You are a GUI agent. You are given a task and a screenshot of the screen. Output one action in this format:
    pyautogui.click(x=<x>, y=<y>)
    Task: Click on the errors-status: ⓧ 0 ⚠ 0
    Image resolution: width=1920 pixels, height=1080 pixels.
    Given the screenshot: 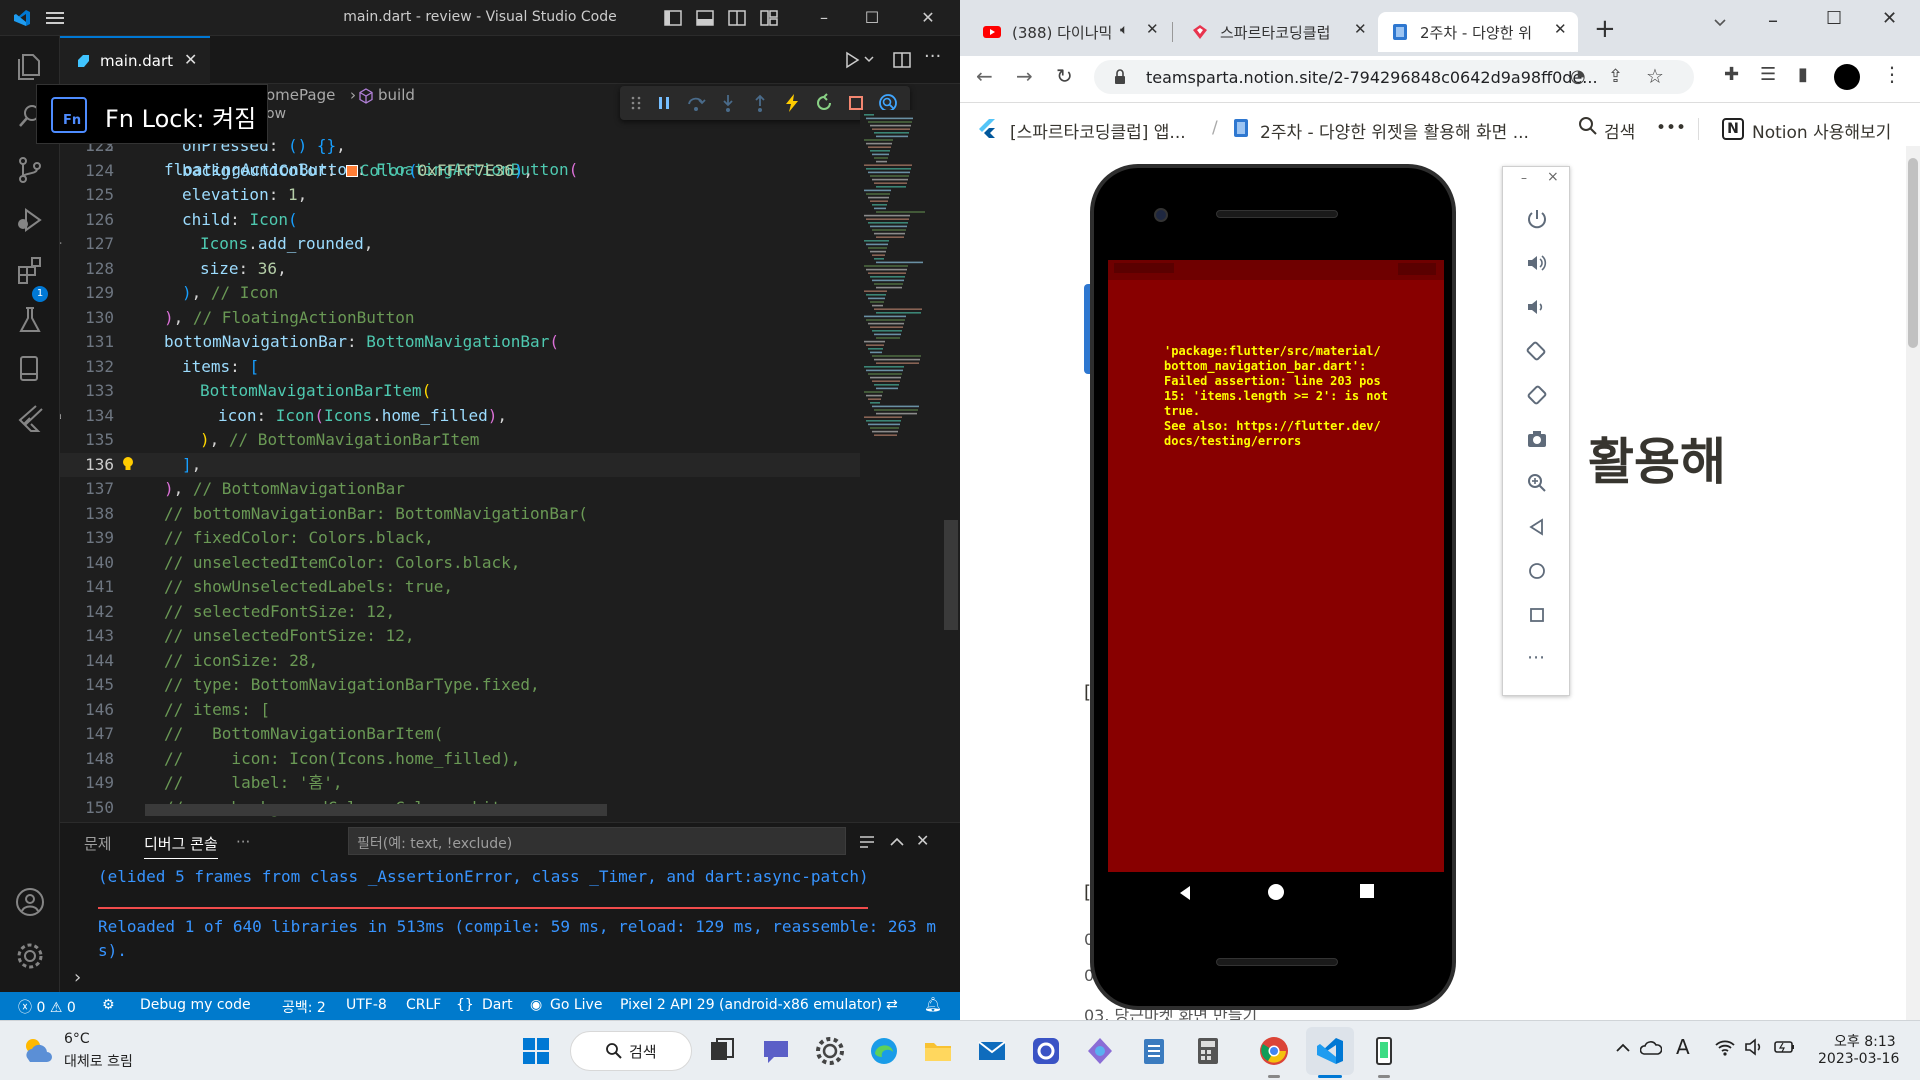 What is the action you would take?
    pyautogui.click(x=47, y=1007)
    